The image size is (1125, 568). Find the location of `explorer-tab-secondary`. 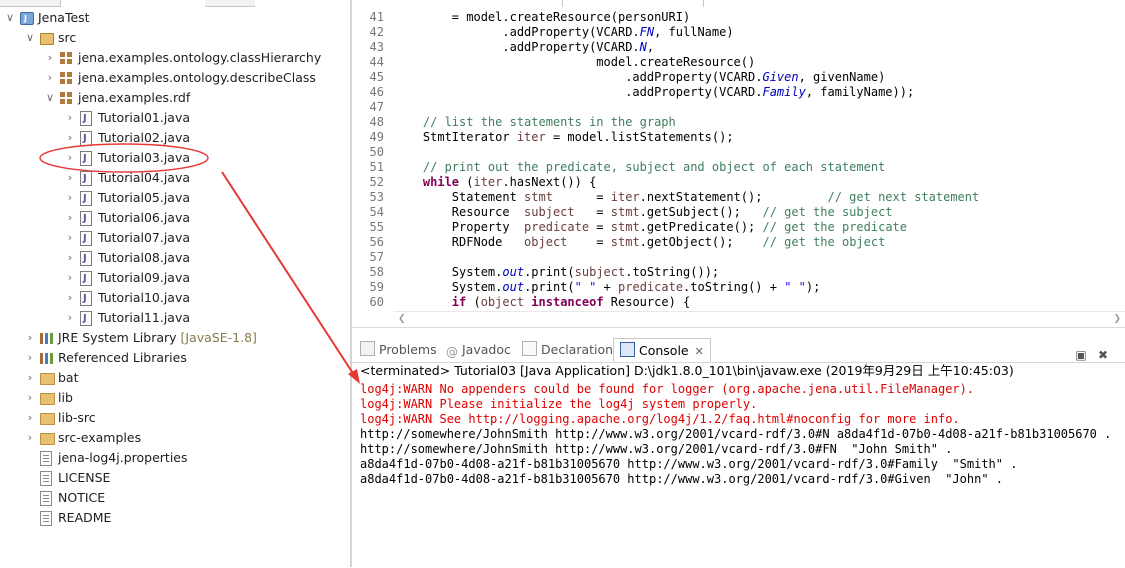

explorer-tab-secondary is located at coordinates (230, 3).